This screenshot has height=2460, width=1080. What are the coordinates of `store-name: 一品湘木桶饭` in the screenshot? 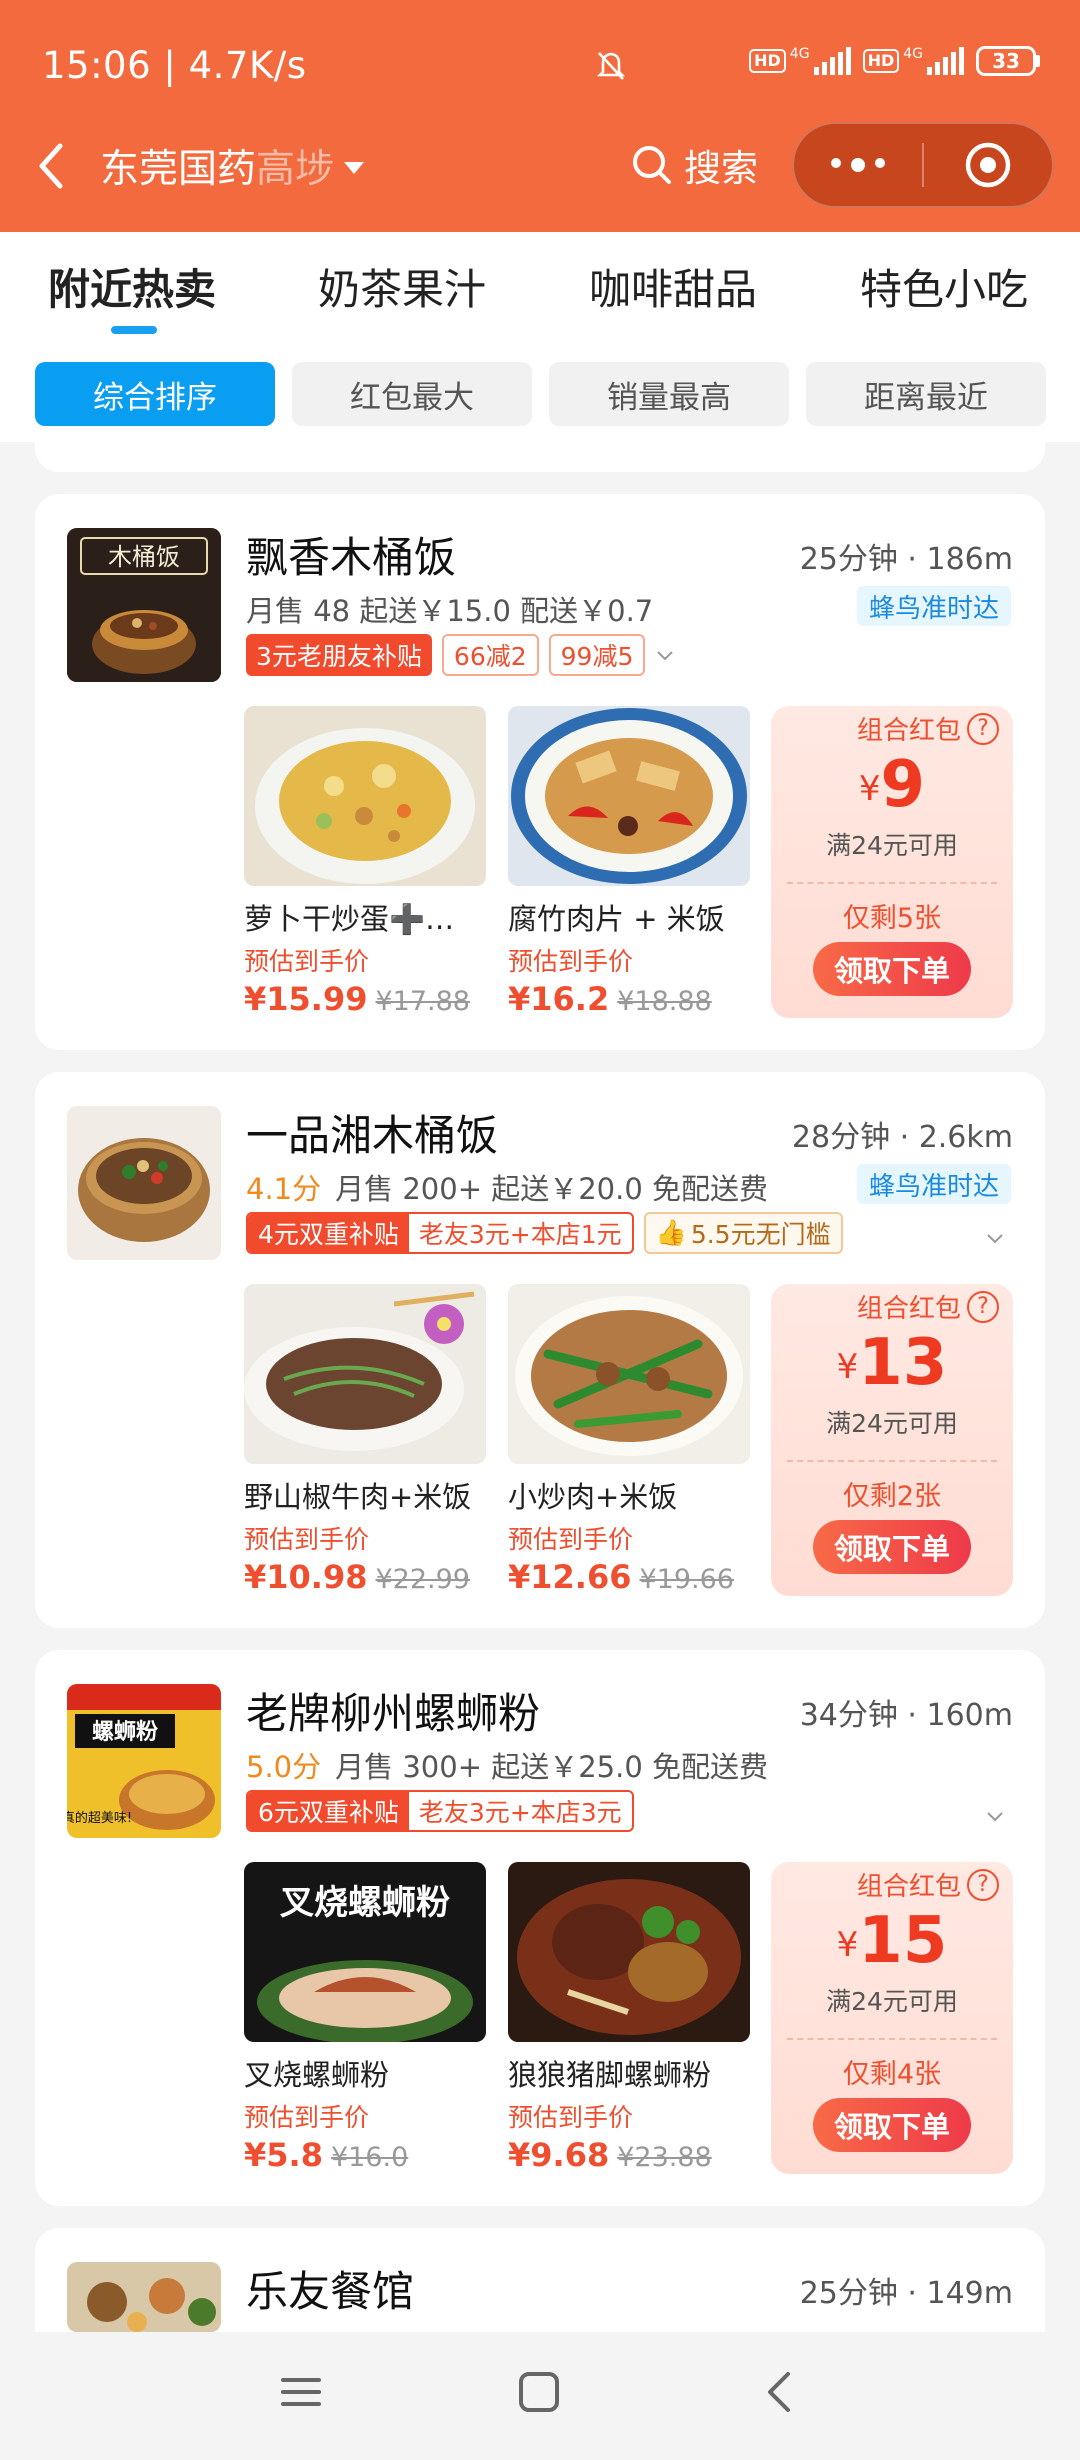 It's located at (372, 1135).